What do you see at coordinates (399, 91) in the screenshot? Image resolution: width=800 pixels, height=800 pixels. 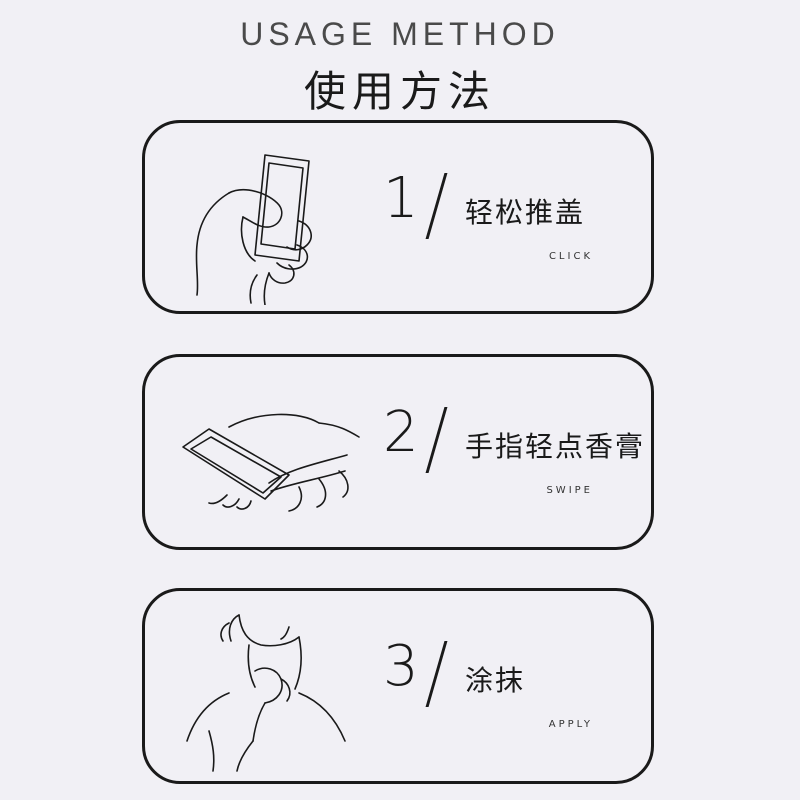 I see `title-chinese: 使用方法` at bounding box center [399, 91].